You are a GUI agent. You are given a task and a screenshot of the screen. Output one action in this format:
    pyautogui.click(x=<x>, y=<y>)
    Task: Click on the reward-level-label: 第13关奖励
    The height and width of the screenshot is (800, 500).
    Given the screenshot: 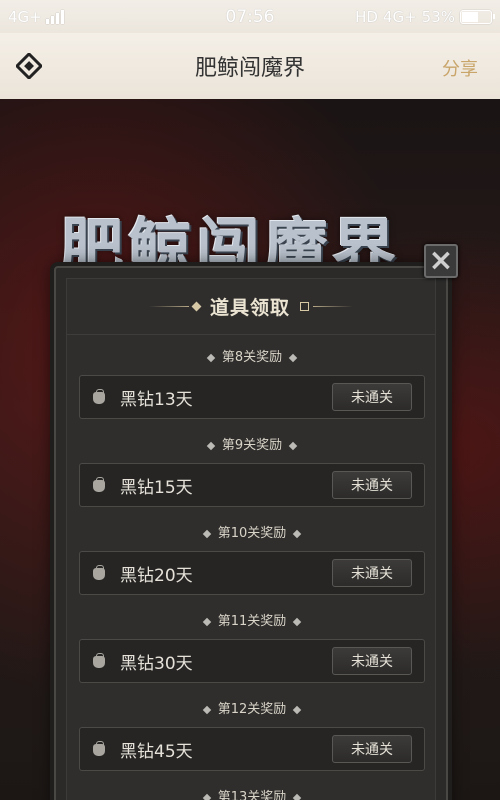 What is the action you would take?
    pyautogui.click(x=252, y=794)
    